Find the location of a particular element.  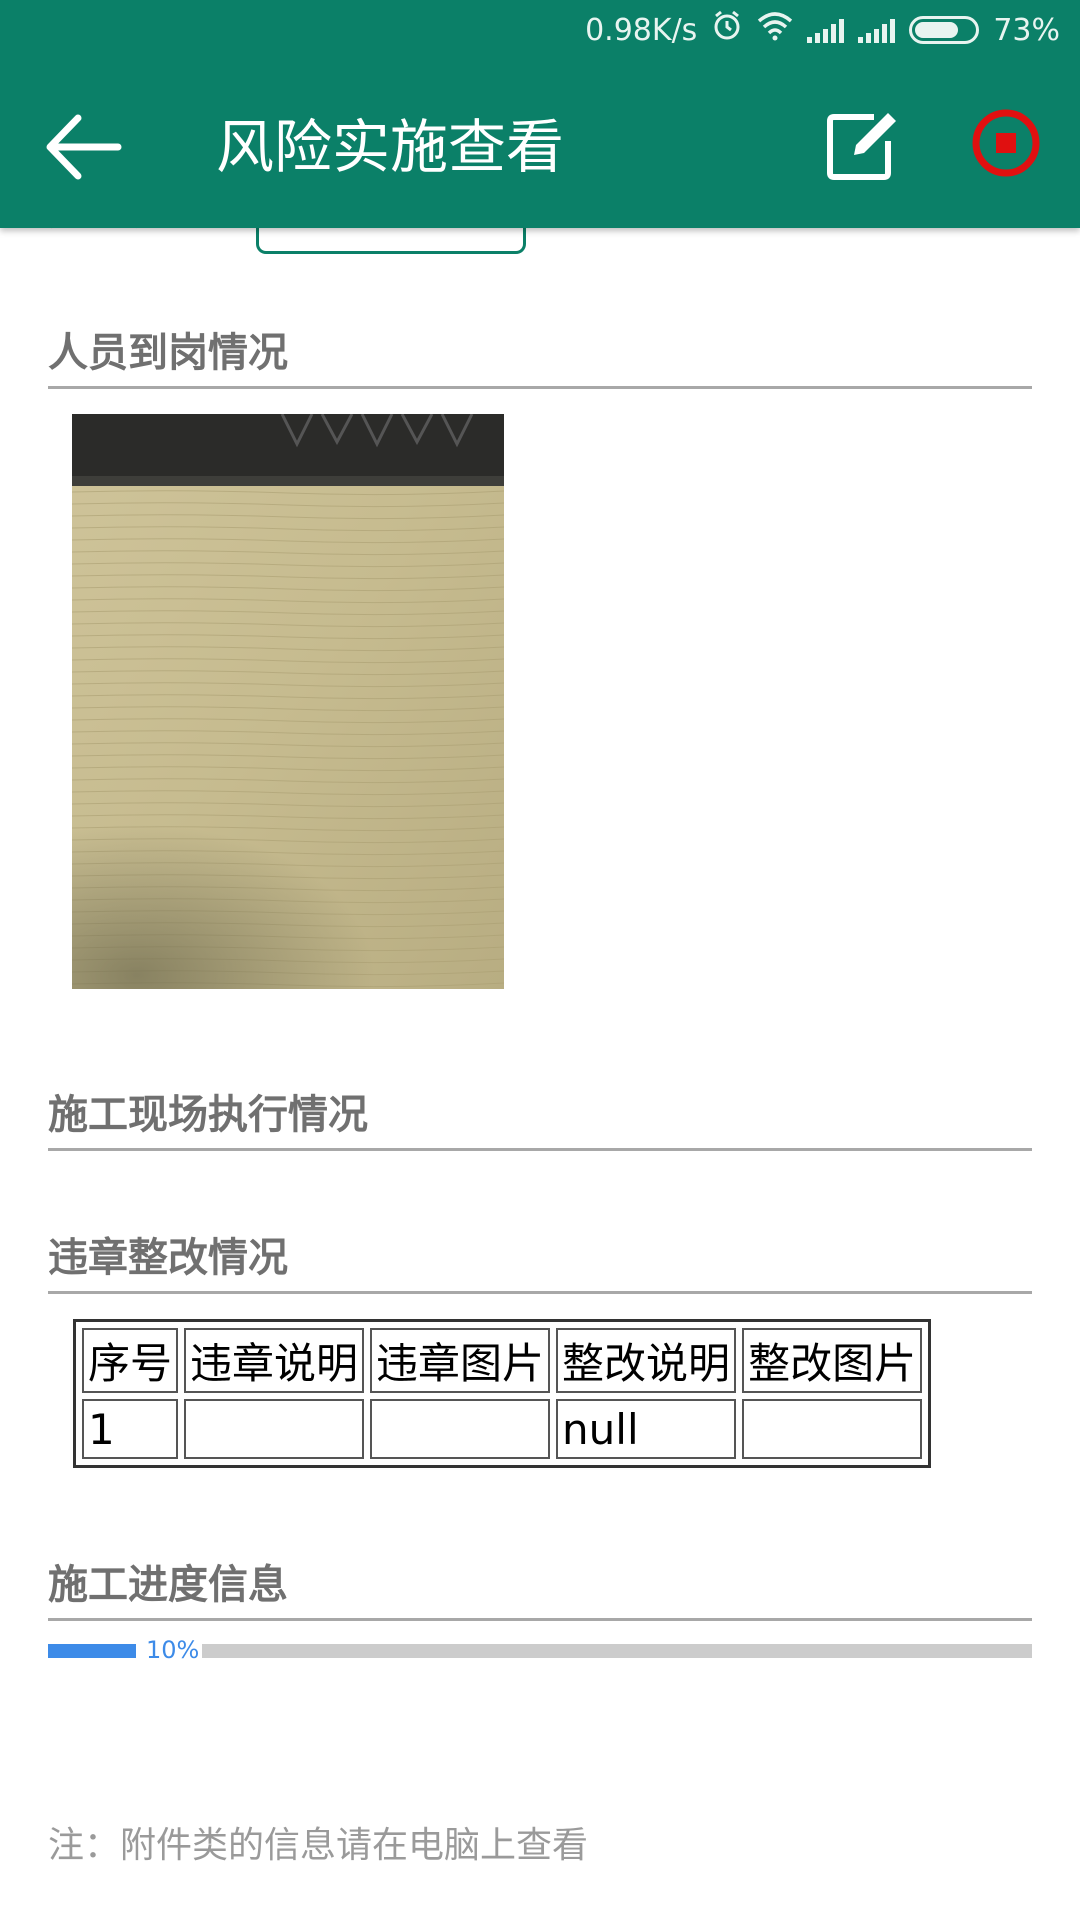

progress-bar-track is located at coordinates (617, 1651).